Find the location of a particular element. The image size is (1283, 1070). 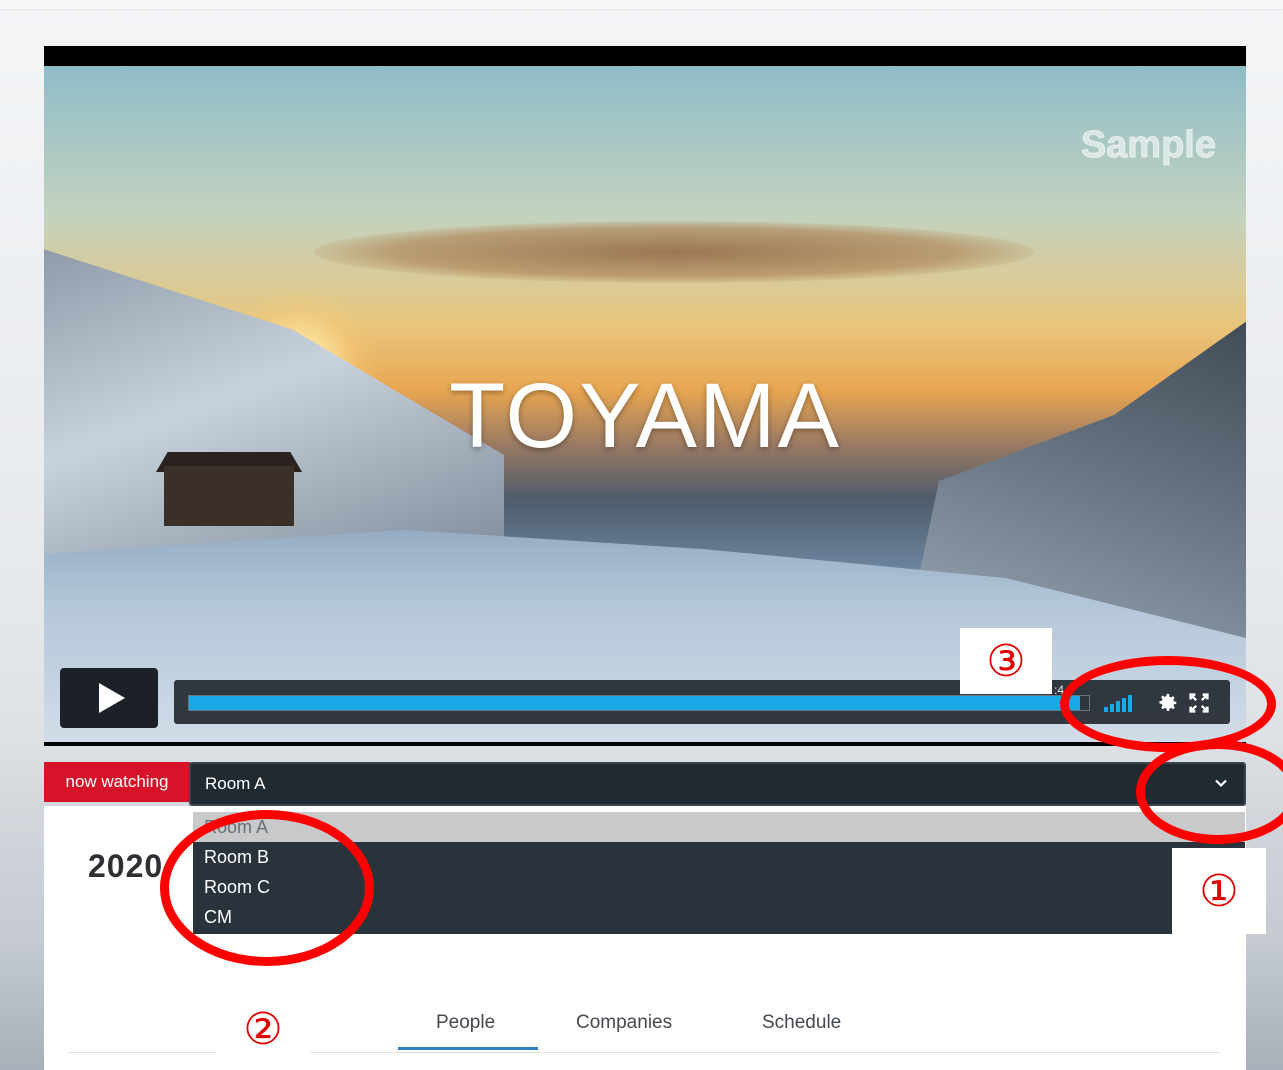

mountain-hut is located at coordinates (229, 496).